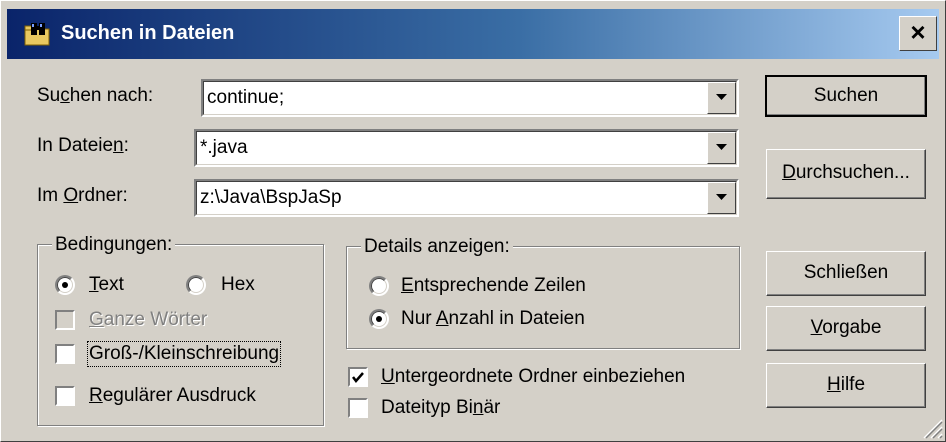 The height and width of the screenshot is (442, 946). What do you see at coordinates (466, 198) in the screenshot?
I see `in-folder-combo: z:\Java\BspJaSp` at bounding box center [466, 198].